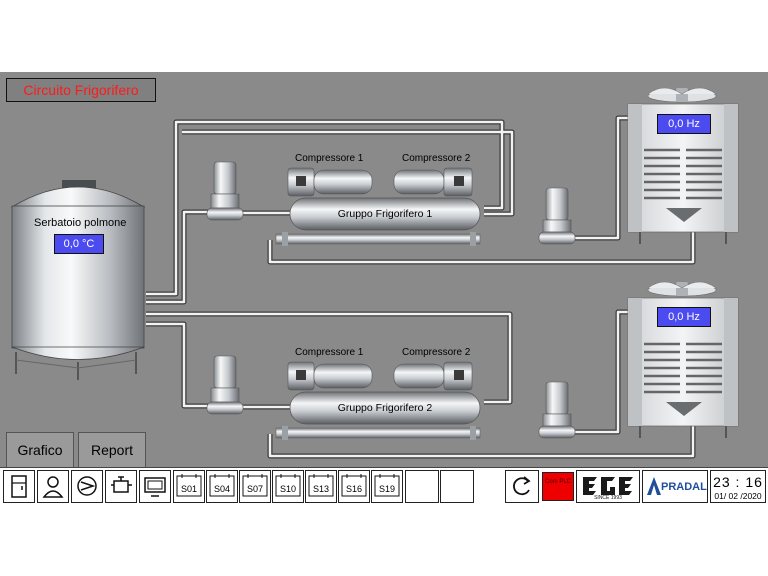 This screenshot has height=576, width=768. I want to click on chart-button: Grafico, so click(40, 450).